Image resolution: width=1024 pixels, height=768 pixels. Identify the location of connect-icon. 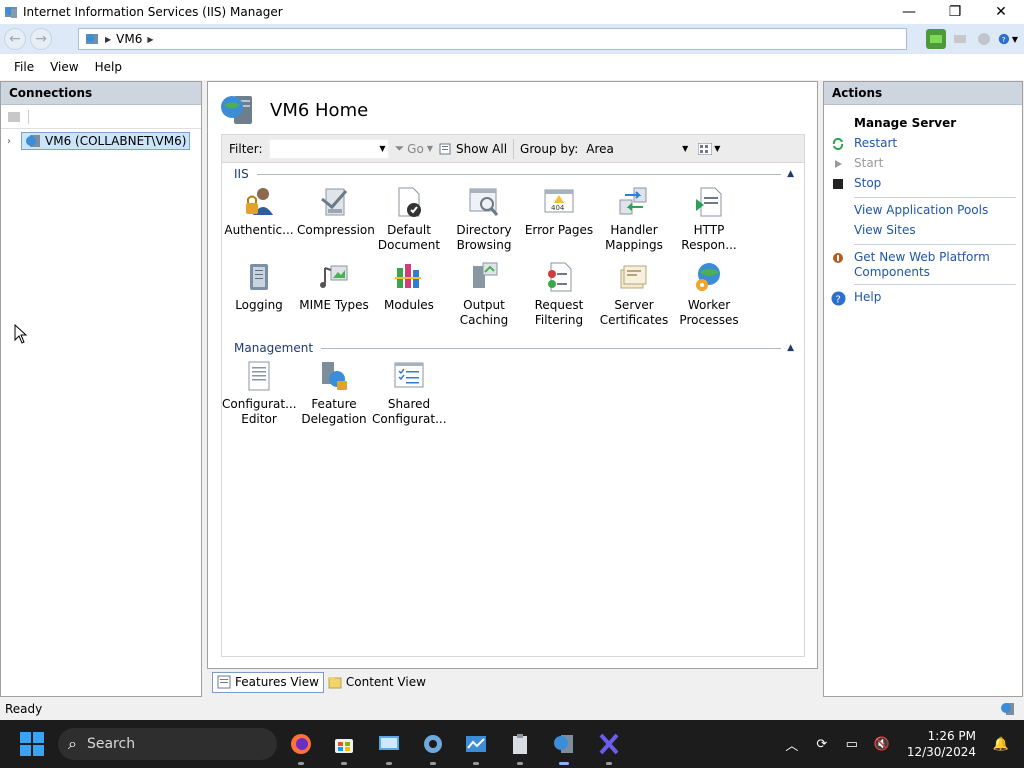
(936, 39).